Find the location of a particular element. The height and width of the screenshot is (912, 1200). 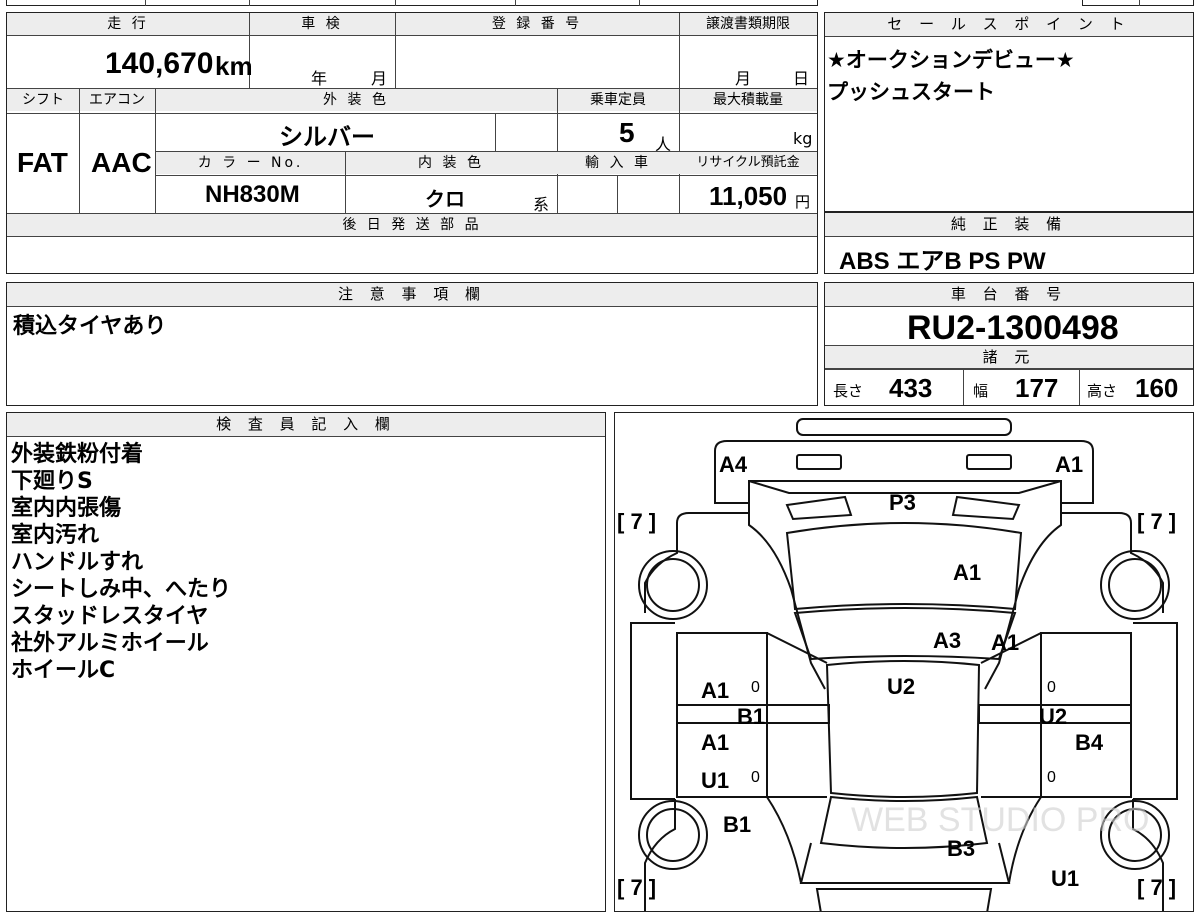

damage-label-roof: U2 is located at coordinates (901, 686).